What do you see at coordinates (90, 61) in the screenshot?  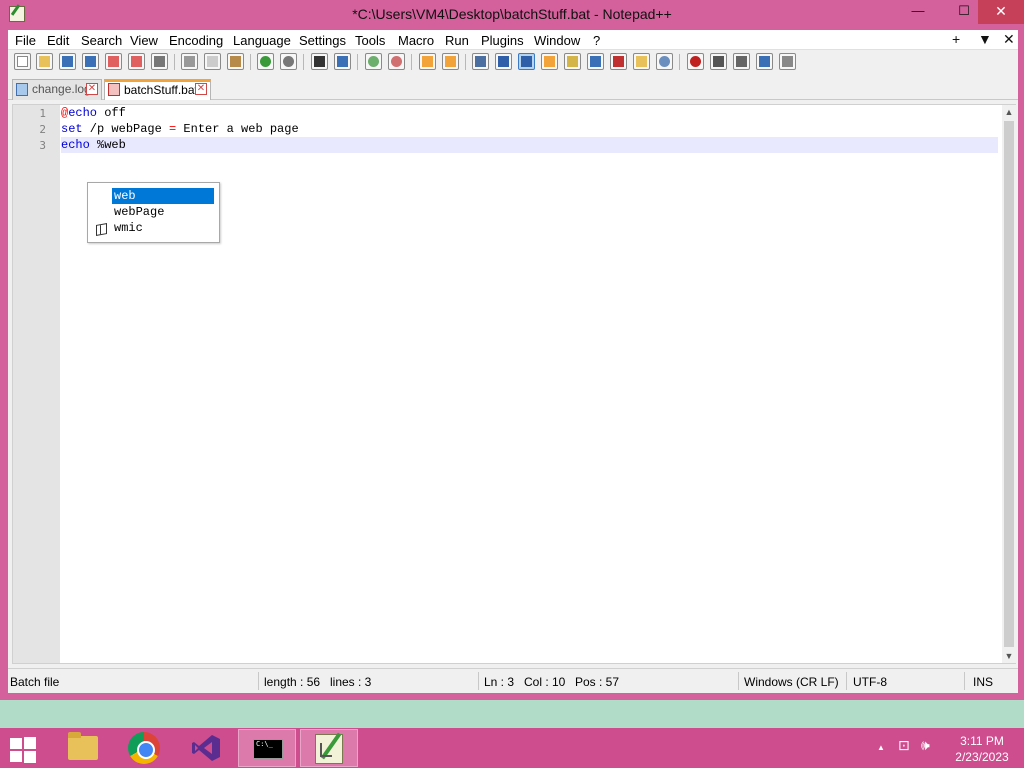 I see `save-all-icon` at bounding box center [90, 61].